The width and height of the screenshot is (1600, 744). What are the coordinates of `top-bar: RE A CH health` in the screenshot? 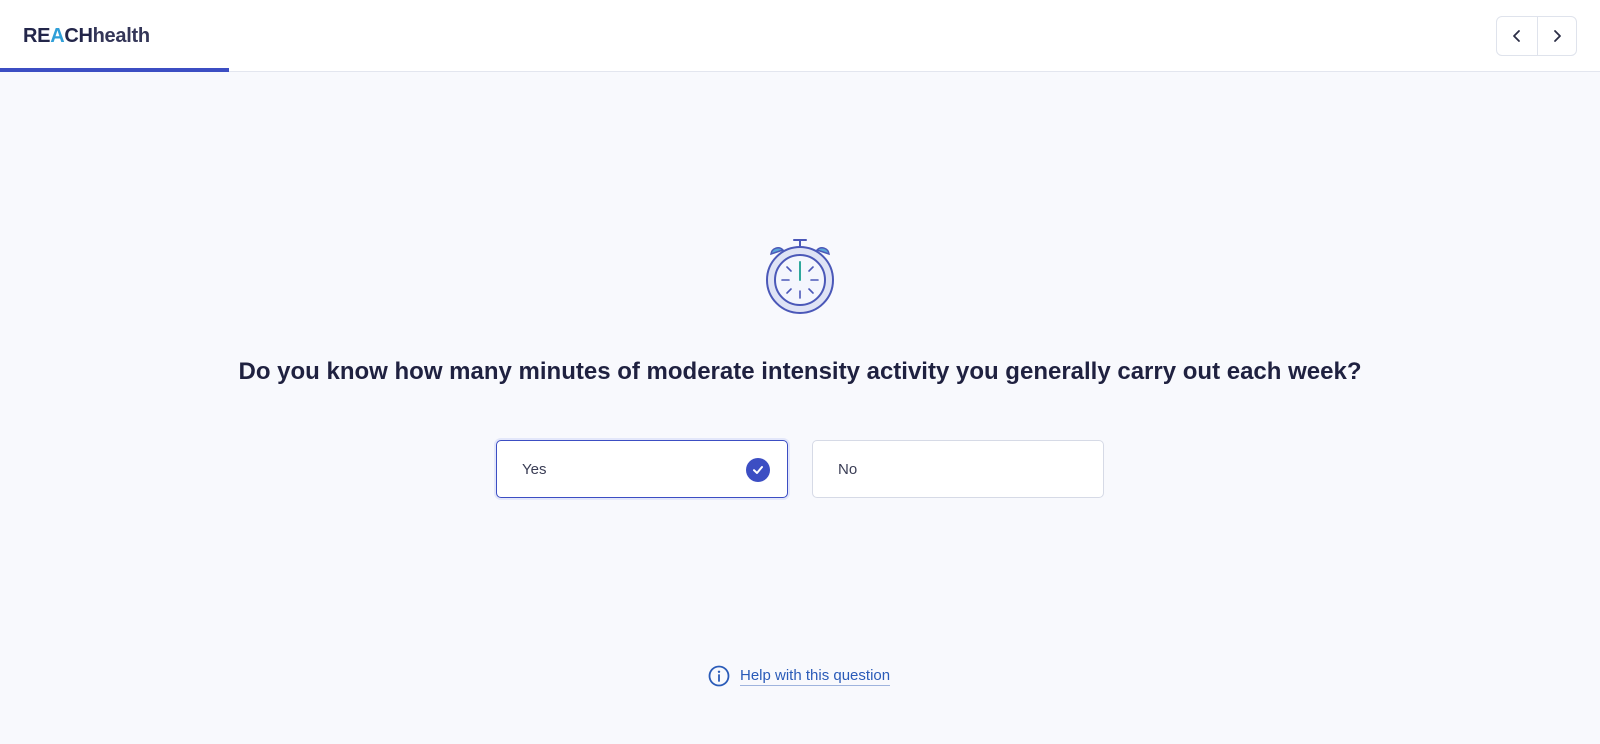 It's located at (800, 36).